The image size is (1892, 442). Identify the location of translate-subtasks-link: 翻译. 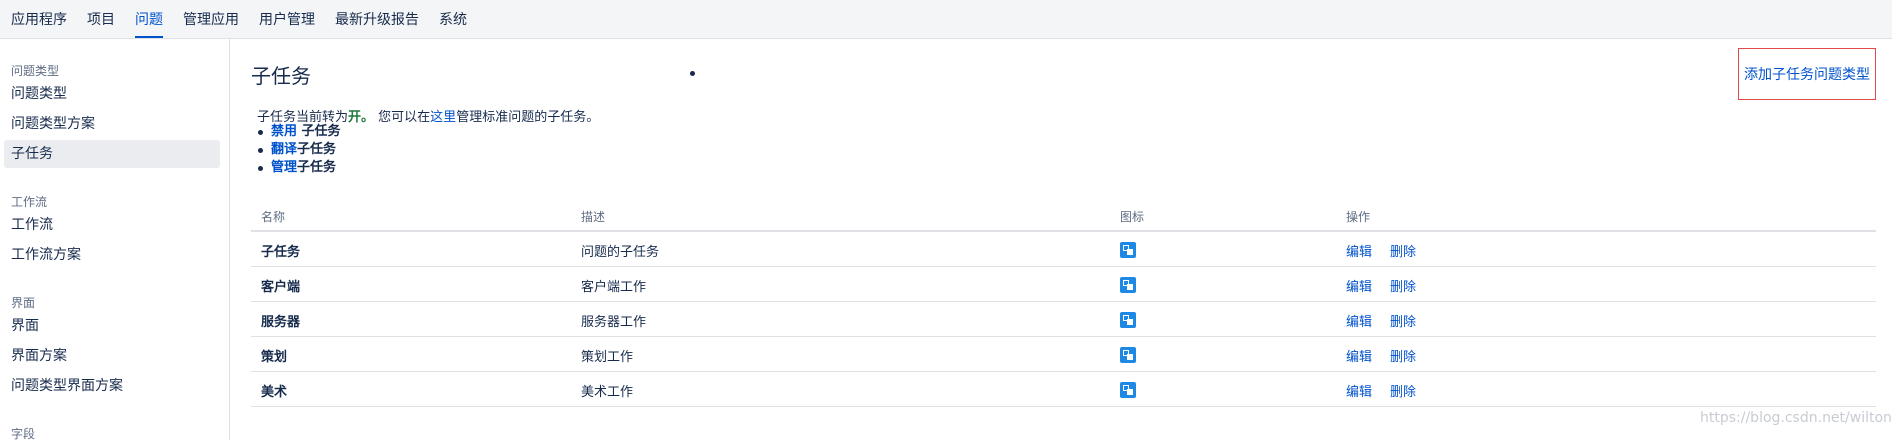
(284, 149).